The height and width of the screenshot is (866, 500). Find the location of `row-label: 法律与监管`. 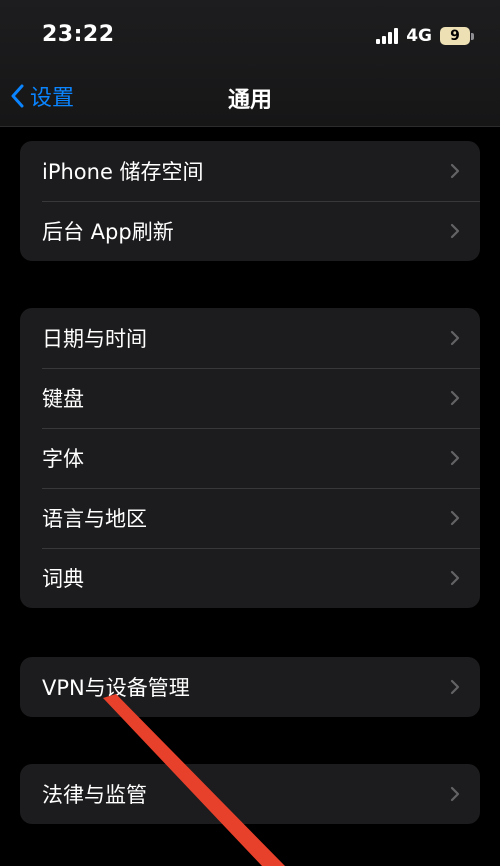

row-label: 法律与监管 is located at coordinates (94, 795).